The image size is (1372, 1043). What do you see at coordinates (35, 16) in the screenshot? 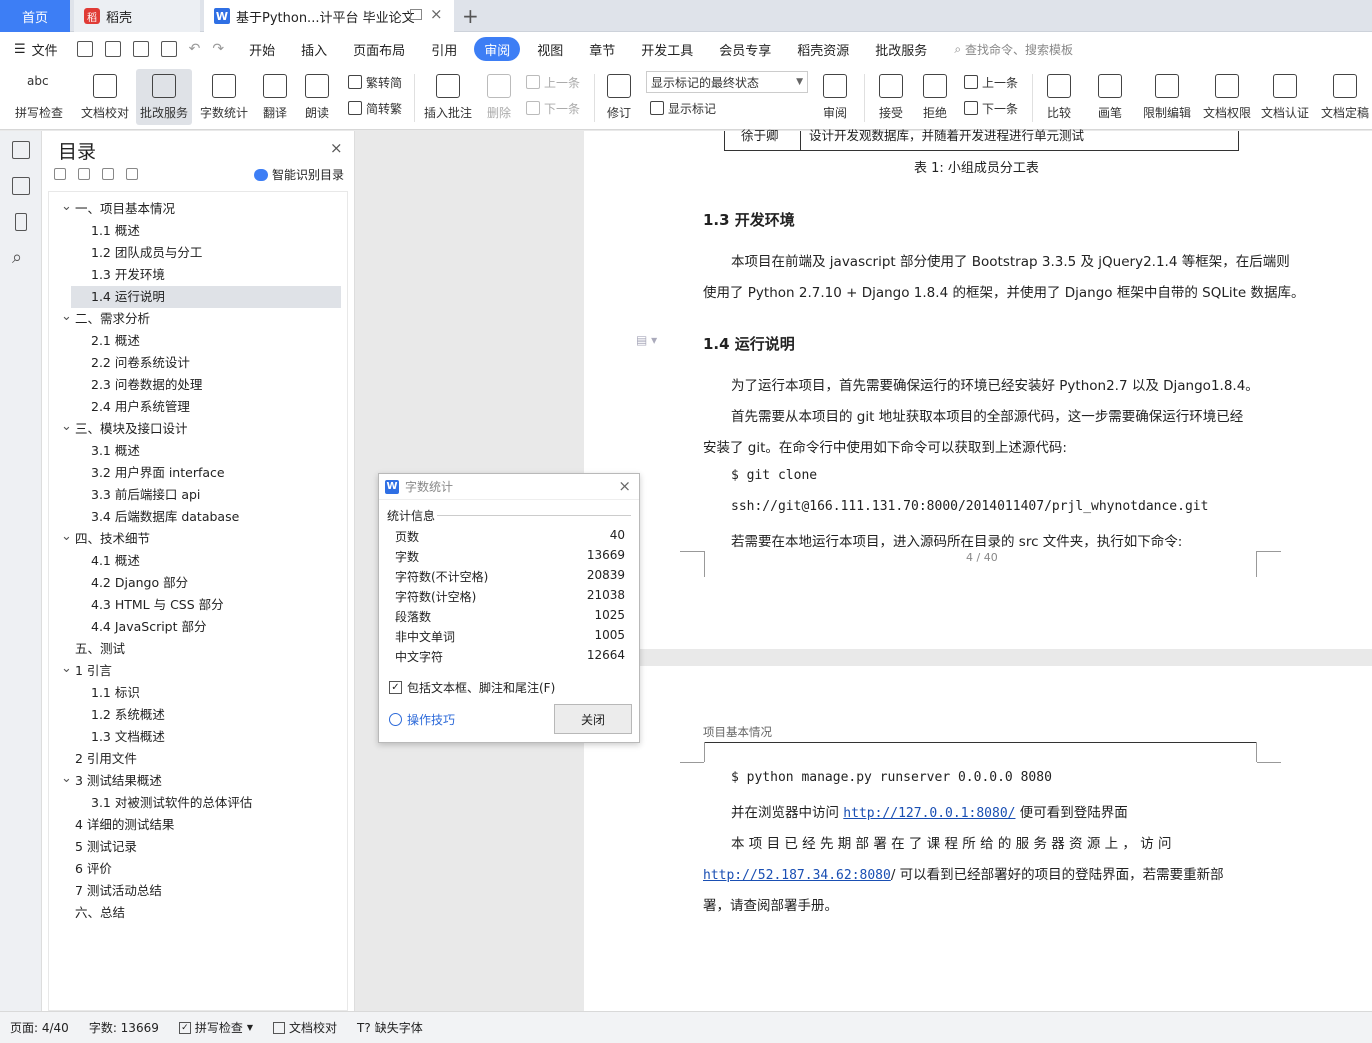
I see `tab-home: 首页` at bounding box center [35, 16].